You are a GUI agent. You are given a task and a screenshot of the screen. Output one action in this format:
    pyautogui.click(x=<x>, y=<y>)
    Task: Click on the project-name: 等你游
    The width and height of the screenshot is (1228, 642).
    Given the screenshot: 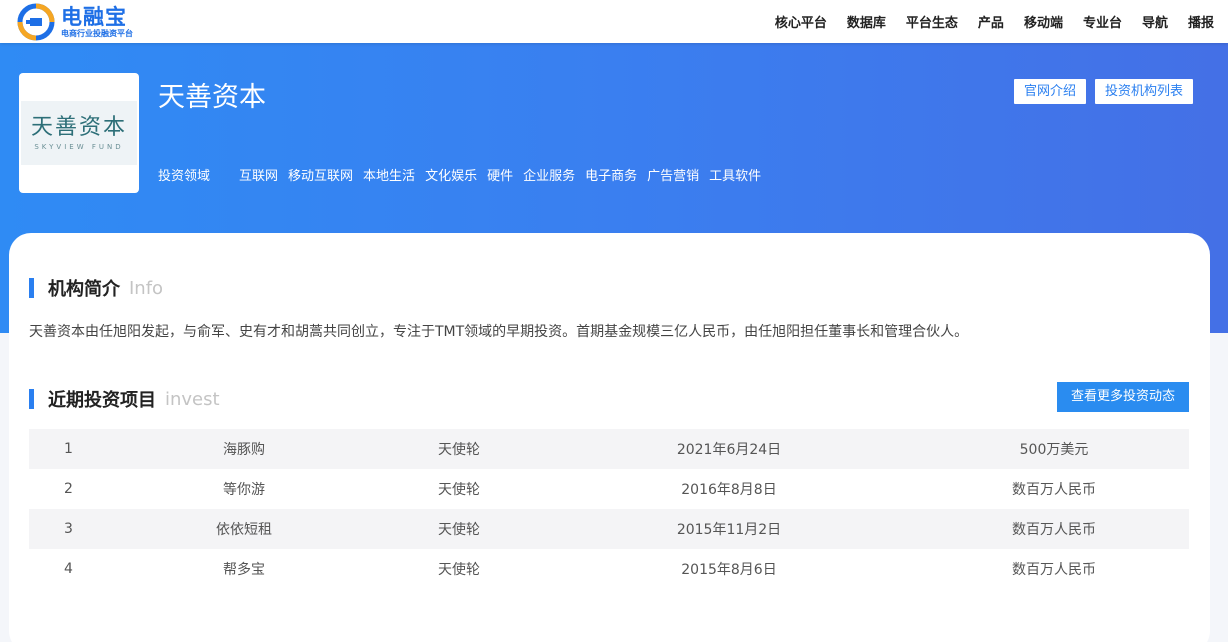 What is the action you would take?
    pyautogui.click(x=244, y=489)
    